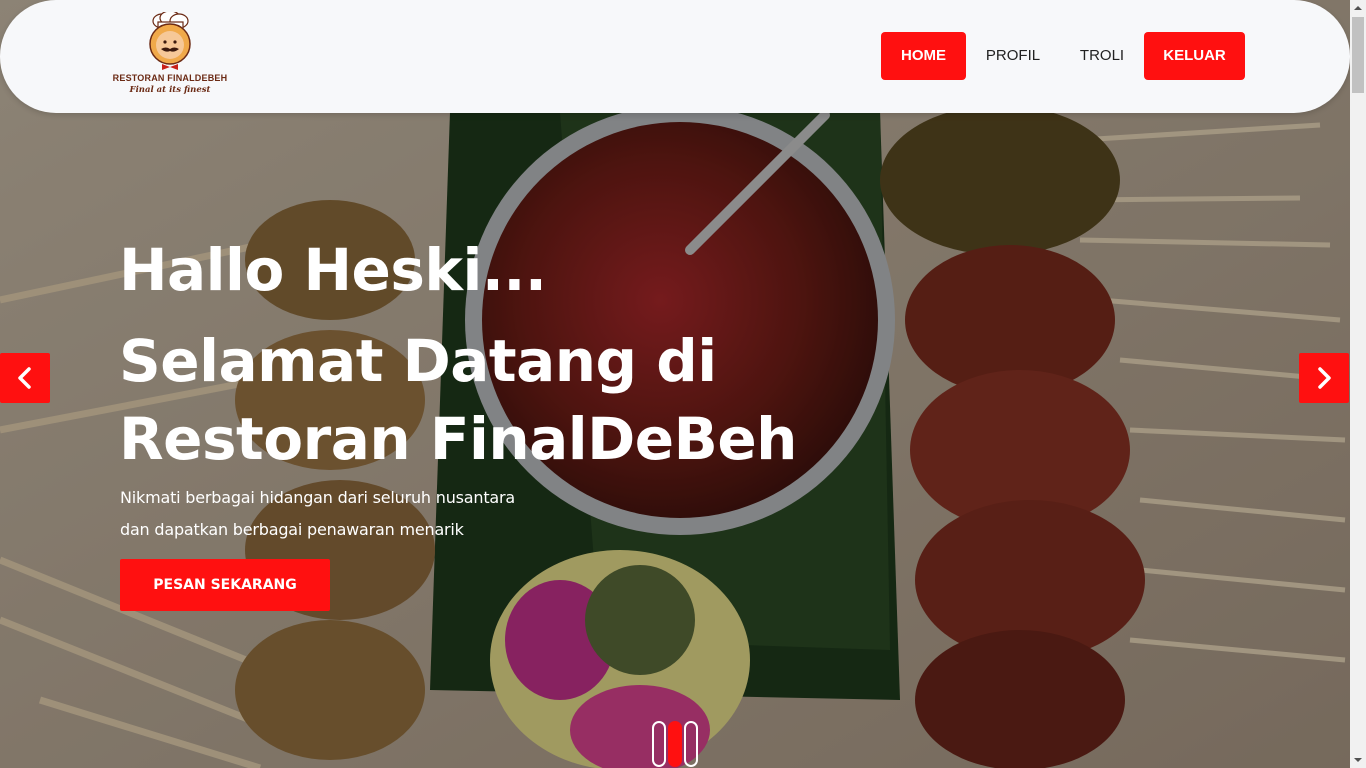 This screenshot has height=768, width=1366. What do you see at coordinates (458, 400) in the screenshot?
I see `hero-headline: Selamat Datang di Restoran FinalDeBeh` at bounding box center [458, 400].